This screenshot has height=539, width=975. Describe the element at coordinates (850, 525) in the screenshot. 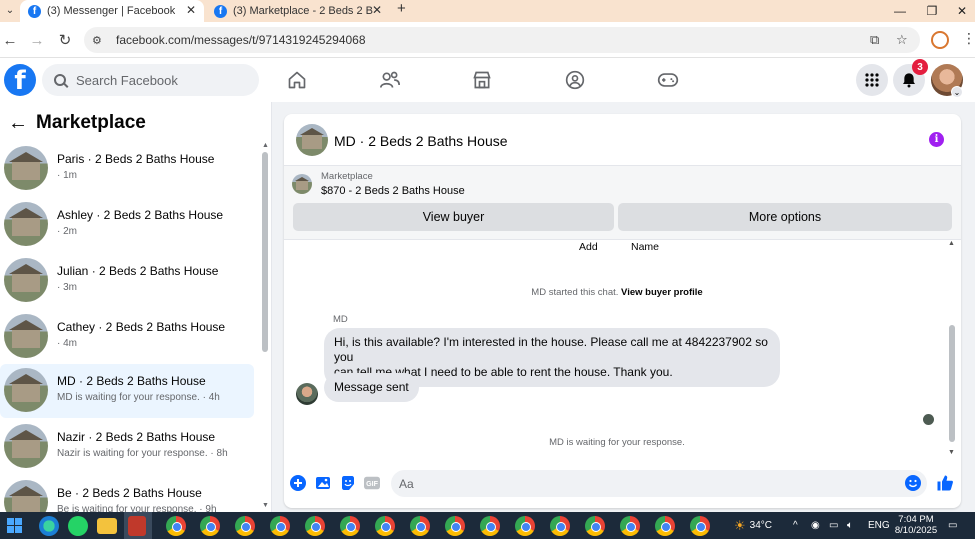

I see `volume-icon: 🔈︎` at that location.